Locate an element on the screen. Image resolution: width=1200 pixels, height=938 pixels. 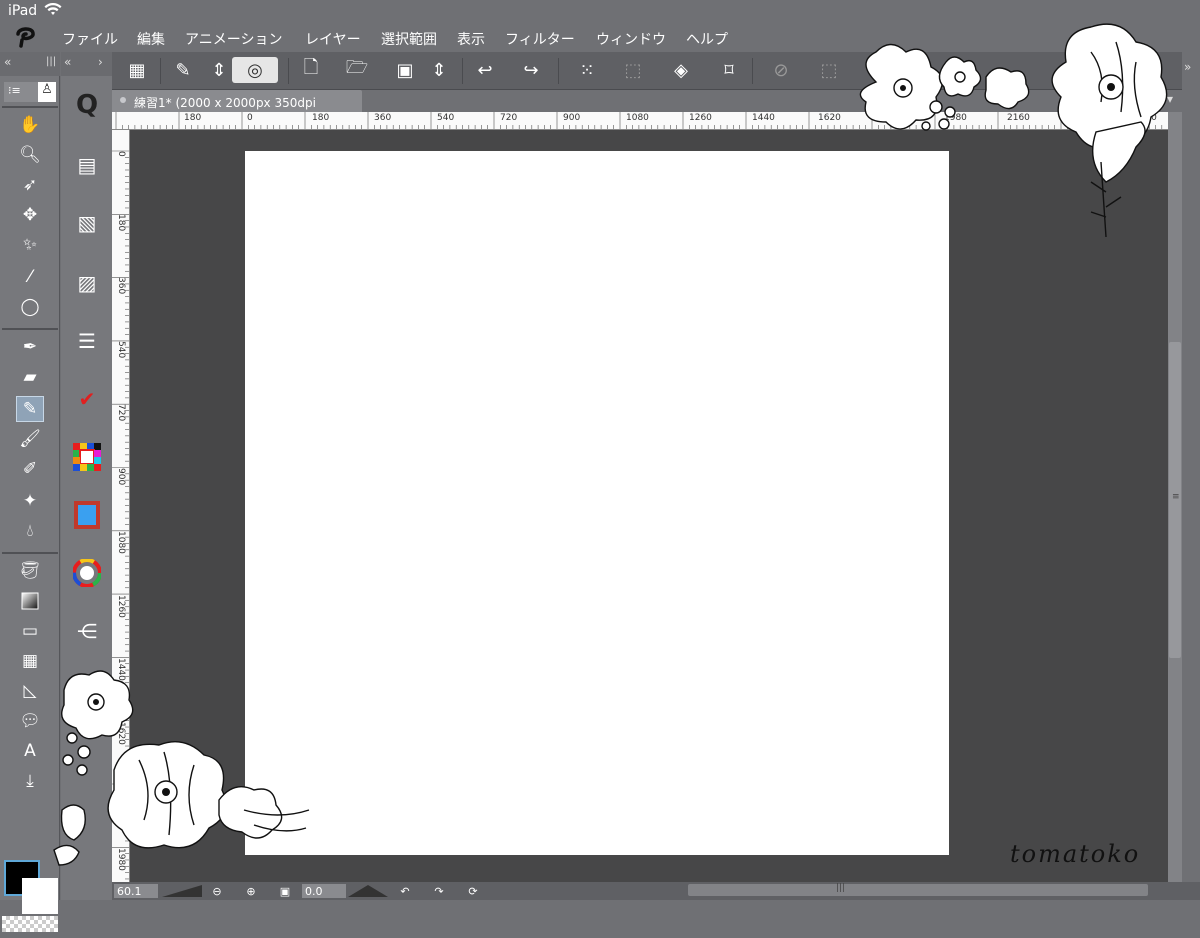
text-icon: A is located at coordinates (30, 751).